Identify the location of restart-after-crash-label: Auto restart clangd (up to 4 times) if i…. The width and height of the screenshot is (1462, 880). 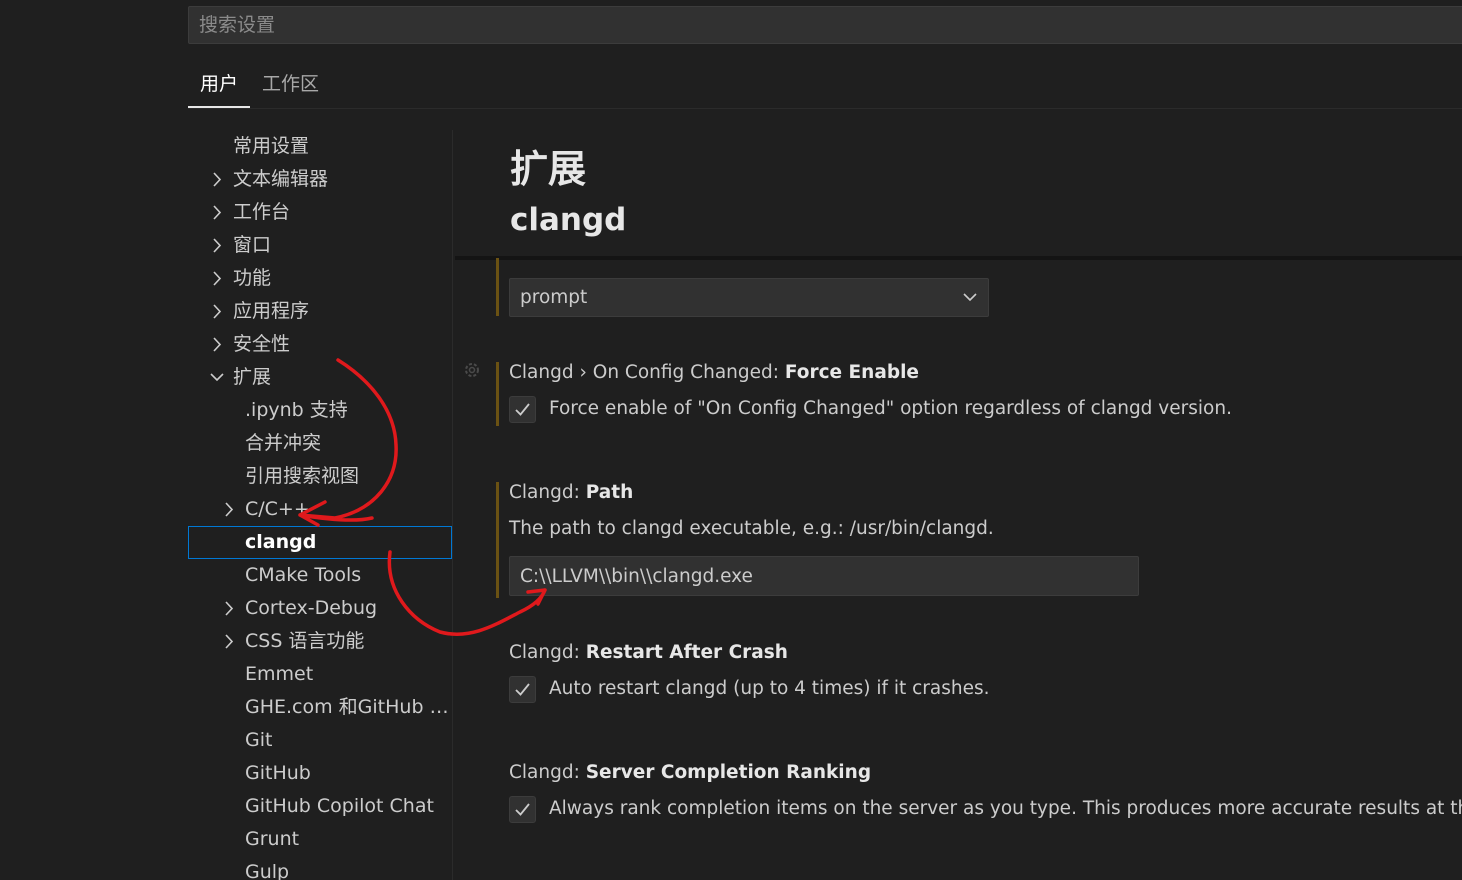
(769, 688).